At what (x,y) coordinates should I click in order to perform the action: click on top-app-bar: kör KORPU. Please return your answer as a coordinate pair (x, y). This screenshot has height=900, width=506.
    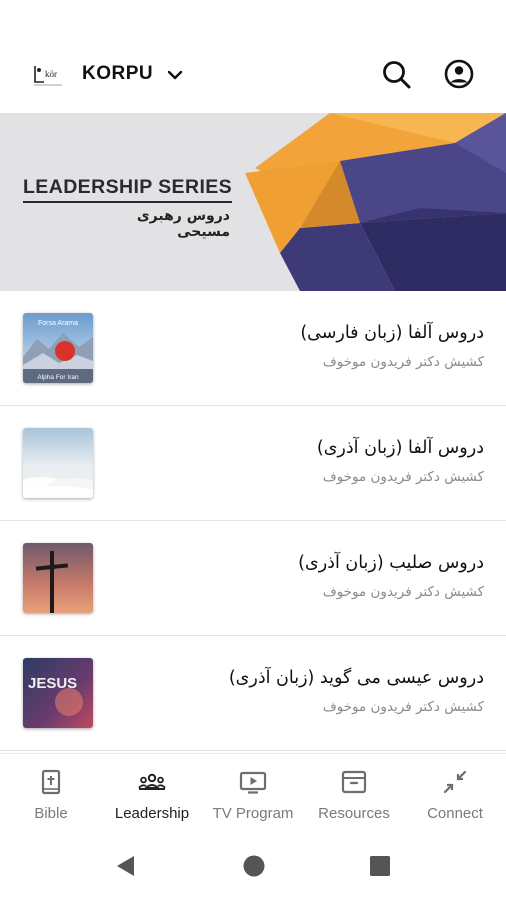
    Looking at the image, I should click on (253, 74).